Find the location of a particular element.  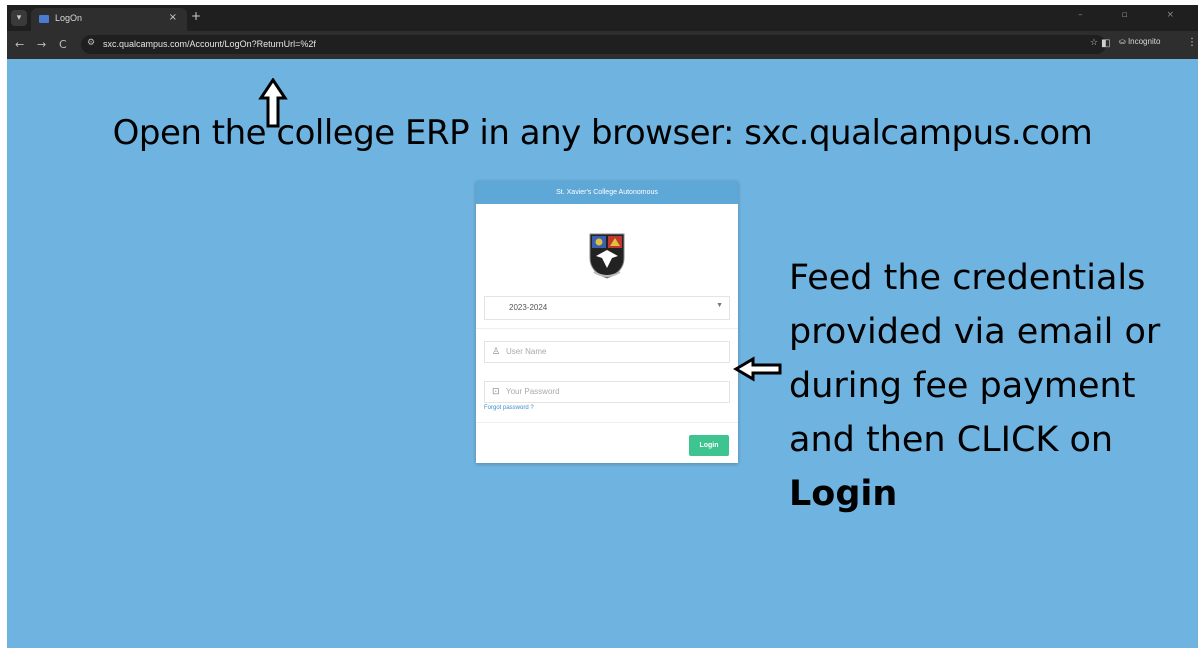

browser-tab-bar: ▾ LogOn × + – ▫ × is located at coordinates (602, 18).